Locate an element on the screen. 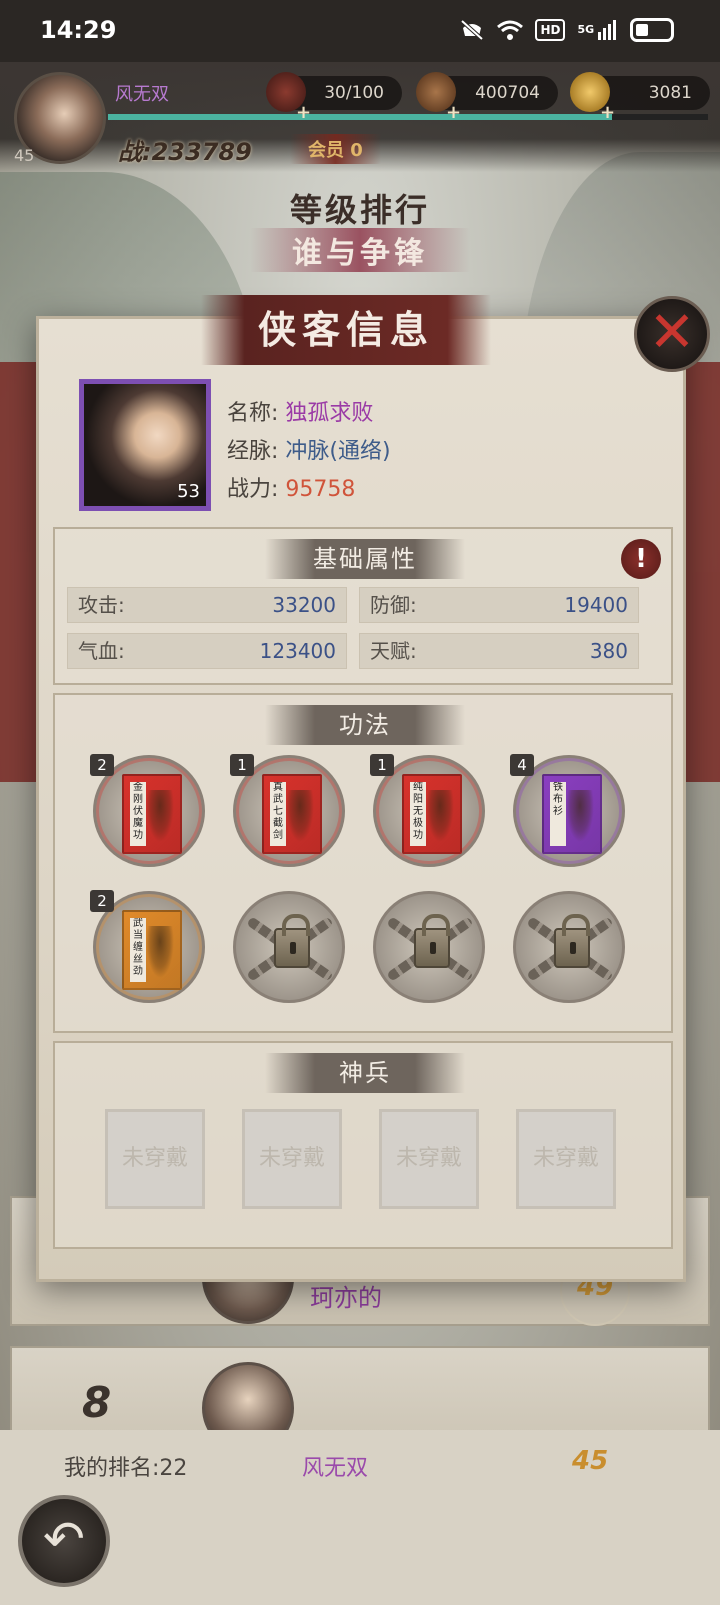  player-level: 45 is located at coordinates (24, 155).